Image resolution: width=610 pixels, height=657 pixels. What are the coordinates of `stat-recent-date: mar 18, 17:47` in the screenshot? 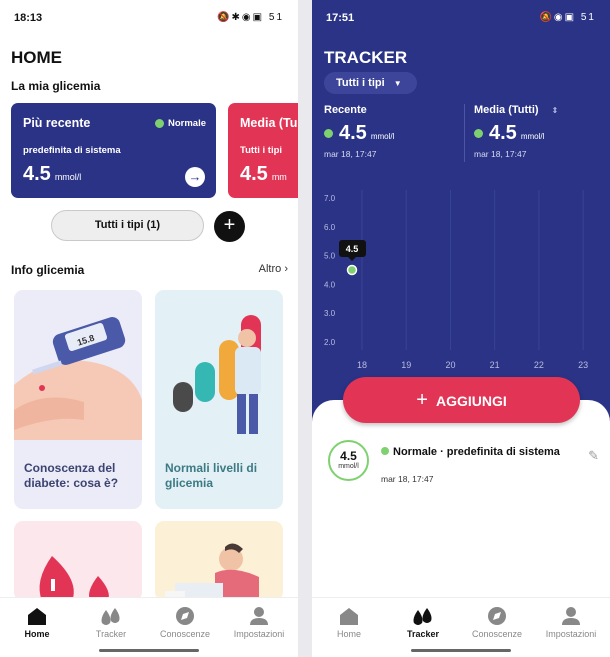 It's located at (350, 154).